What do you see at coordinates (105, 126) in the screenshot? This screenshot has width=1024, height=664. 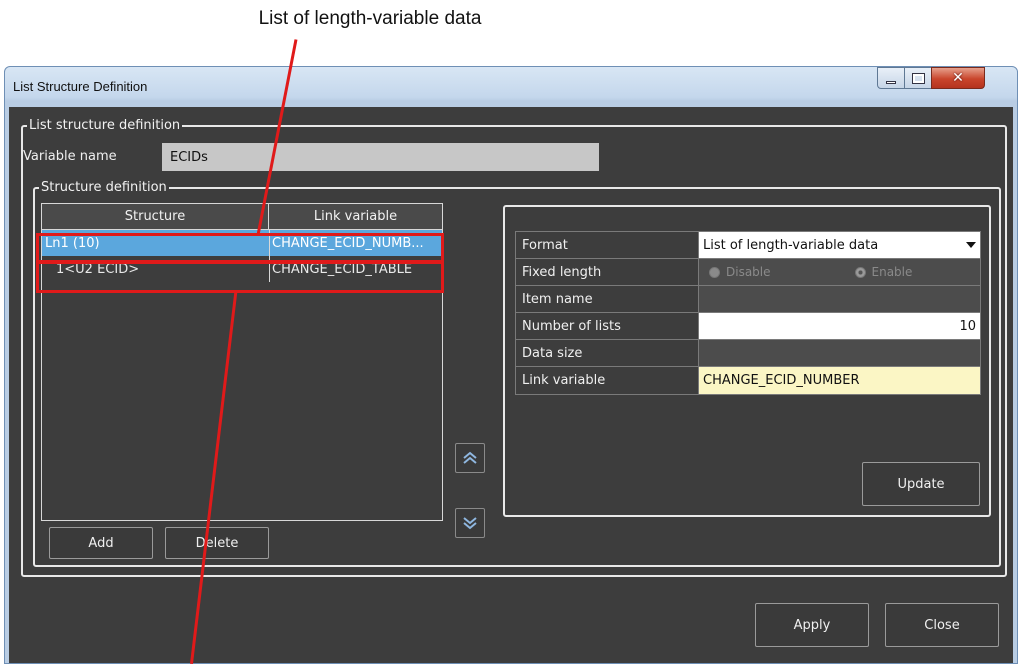 I see `list-structure-legend: List structure definition` at bounding box center [105, 126].